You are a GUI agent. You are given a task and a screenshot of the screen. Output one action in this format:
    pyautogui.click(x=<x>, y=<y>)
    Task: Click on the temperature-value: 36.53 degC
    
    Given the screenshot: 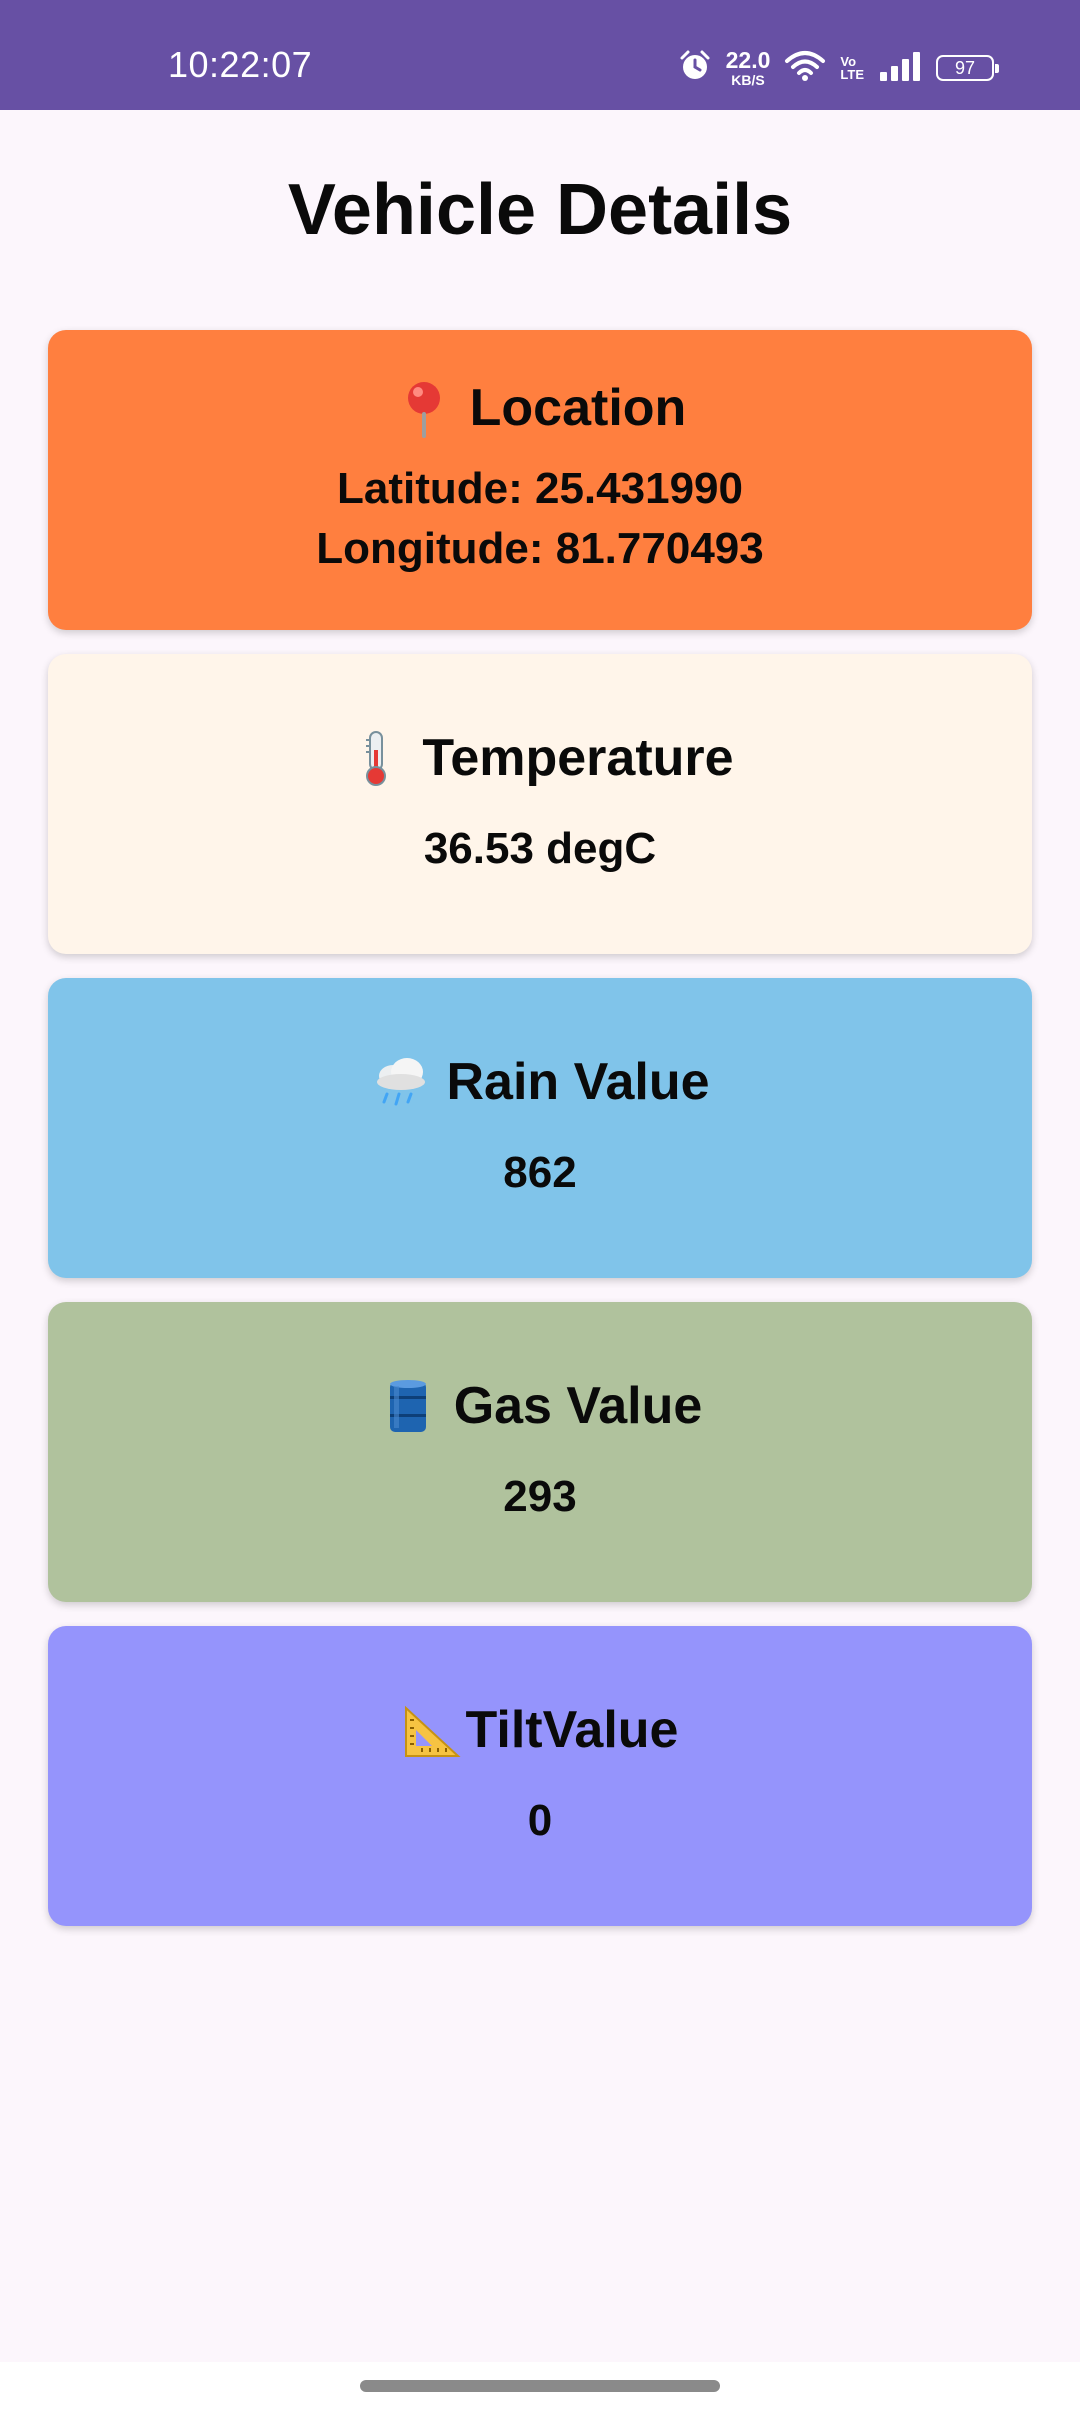 What is the action you would take?
    pyautogui.click(x=540, y=848)
    